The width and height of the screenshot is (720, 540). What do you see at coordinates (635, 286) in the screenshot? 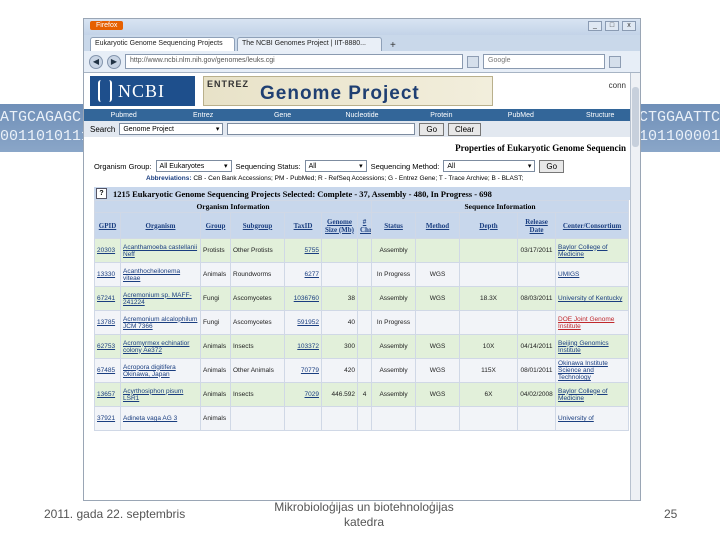
I see `vertical-scrollbar` at bounding box center [635, 286].